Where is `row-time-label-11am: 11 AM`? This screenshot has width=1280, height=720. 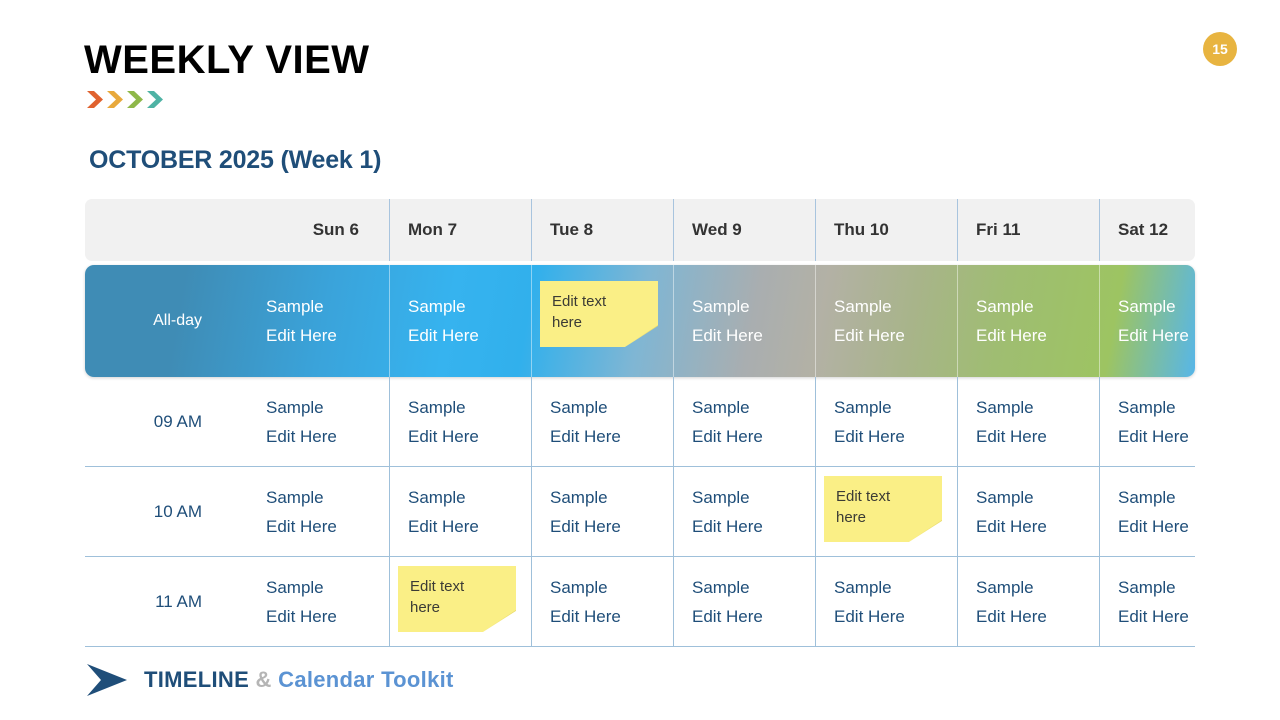 row-time-label-11am: 11 AM is located at coordinates (166, 601).